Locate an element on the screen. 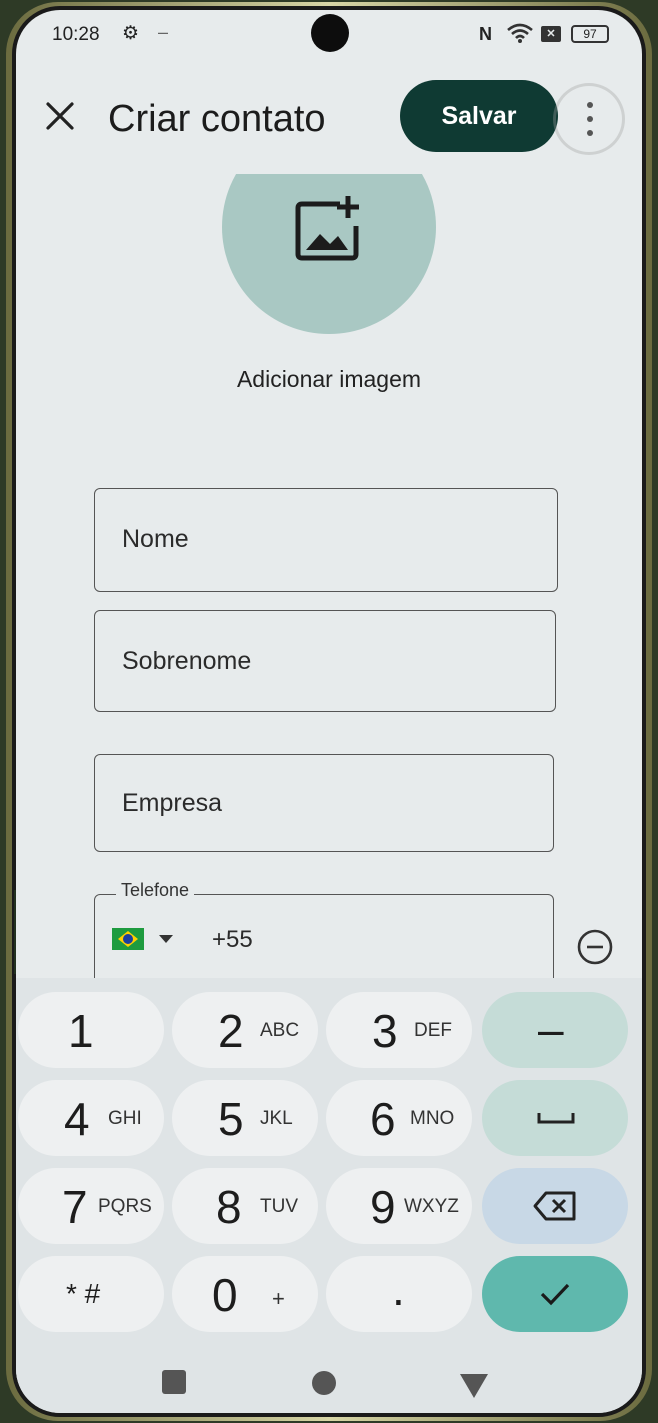 This screenshot has width=658, height=1423. key-symbol: * # is located at coordinates (83, 1293).